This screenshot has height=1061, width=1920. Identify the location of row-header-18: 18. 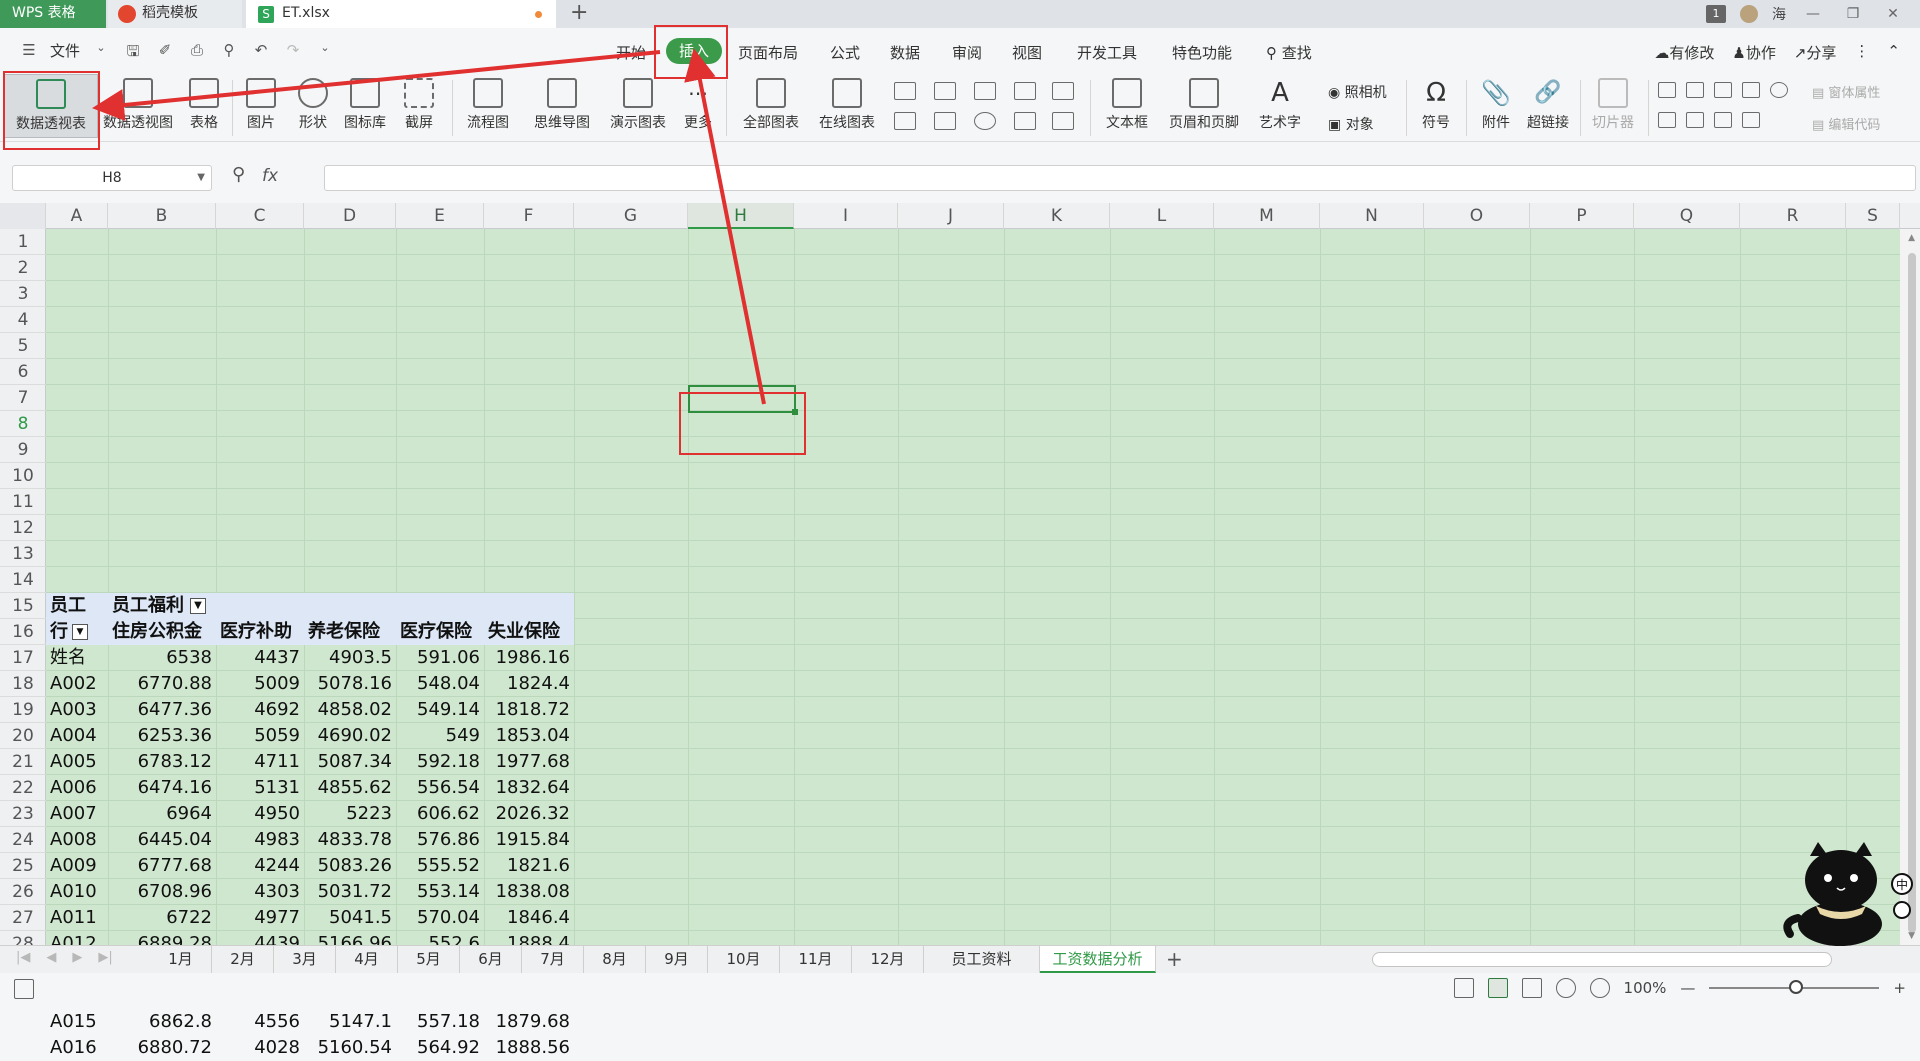
(23, 684).